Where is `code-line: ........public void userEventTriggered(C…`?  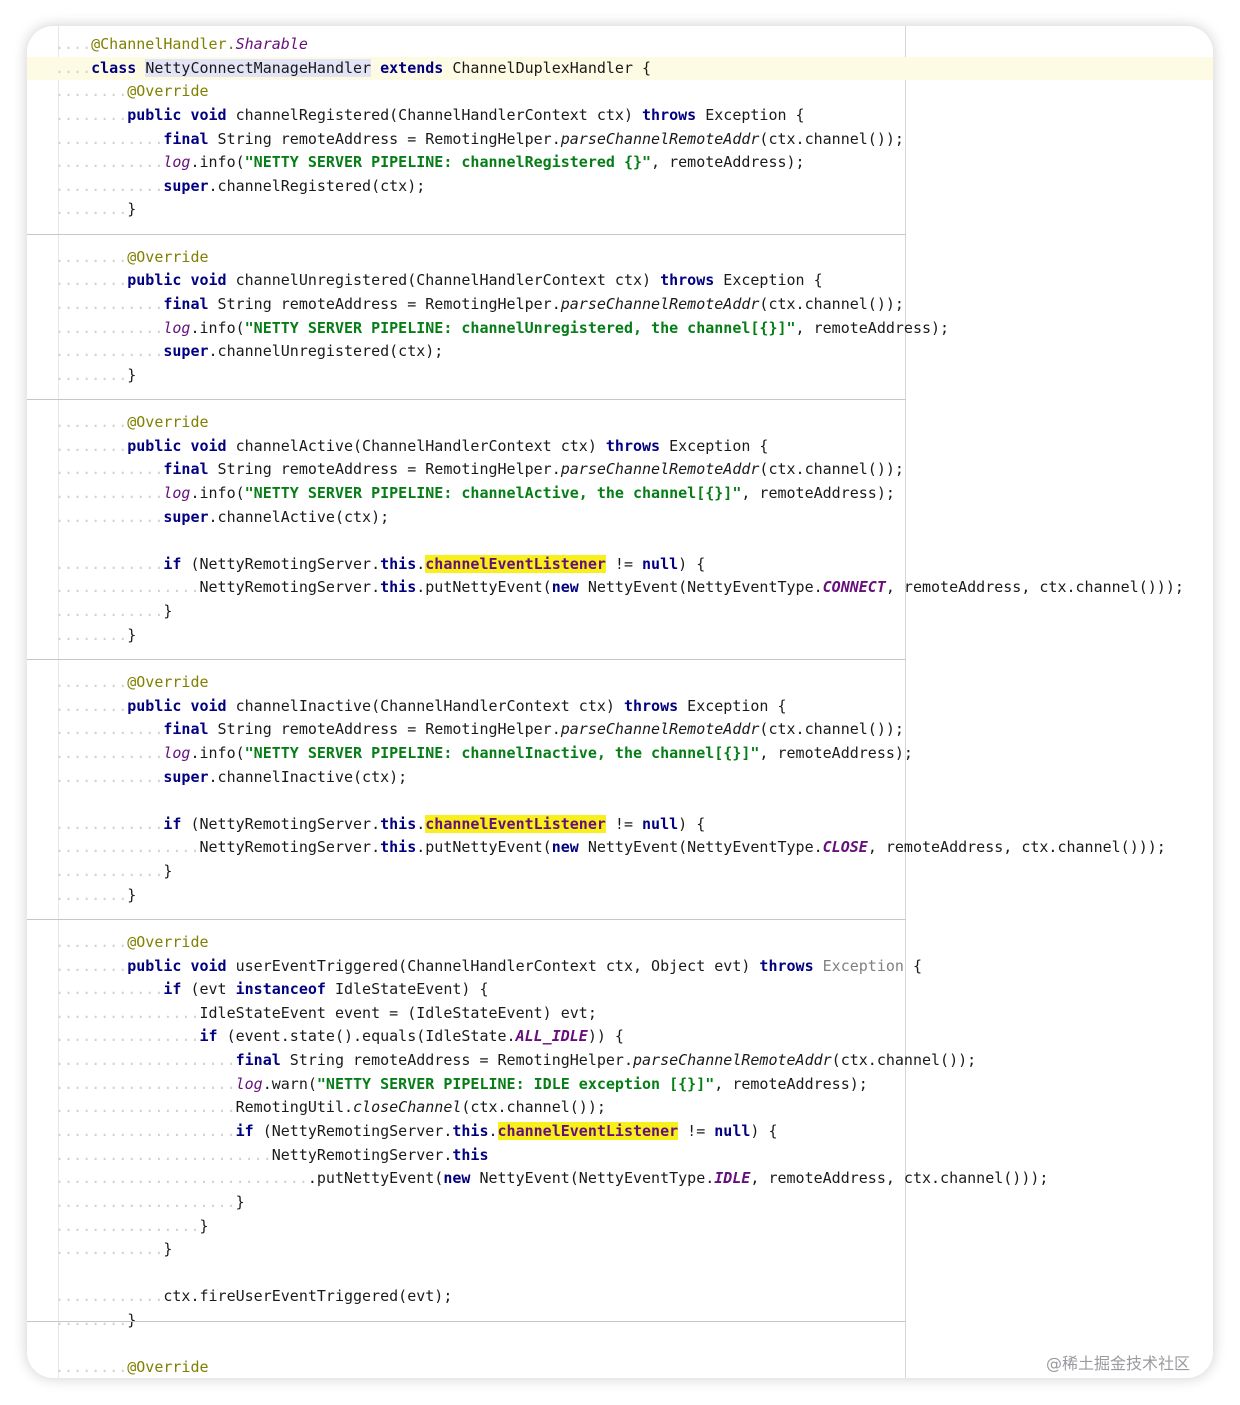 code-line: ........public void userEventTriggered(C… is located at coordinates (620, 966).